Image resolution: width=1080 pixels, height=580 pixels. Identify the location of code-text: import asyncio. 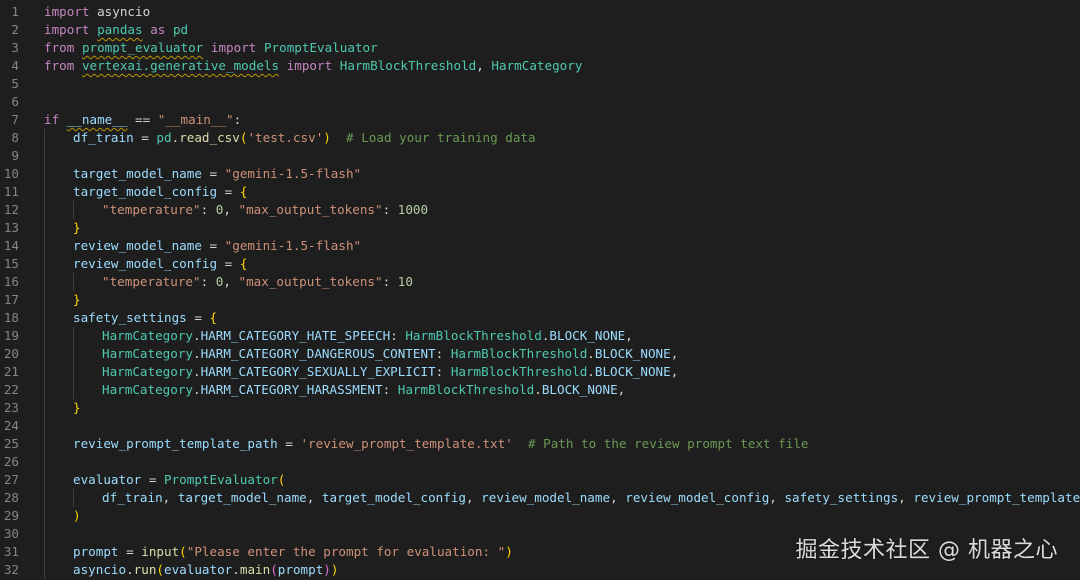
(97, 12).